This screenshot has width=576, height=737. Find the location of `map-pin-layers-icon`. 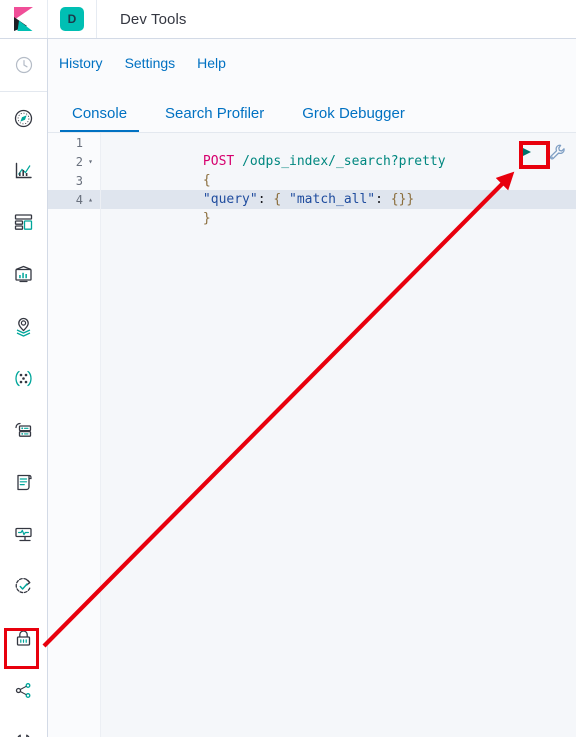

map-pin-layers-icon is located at coordinates (23, 327).